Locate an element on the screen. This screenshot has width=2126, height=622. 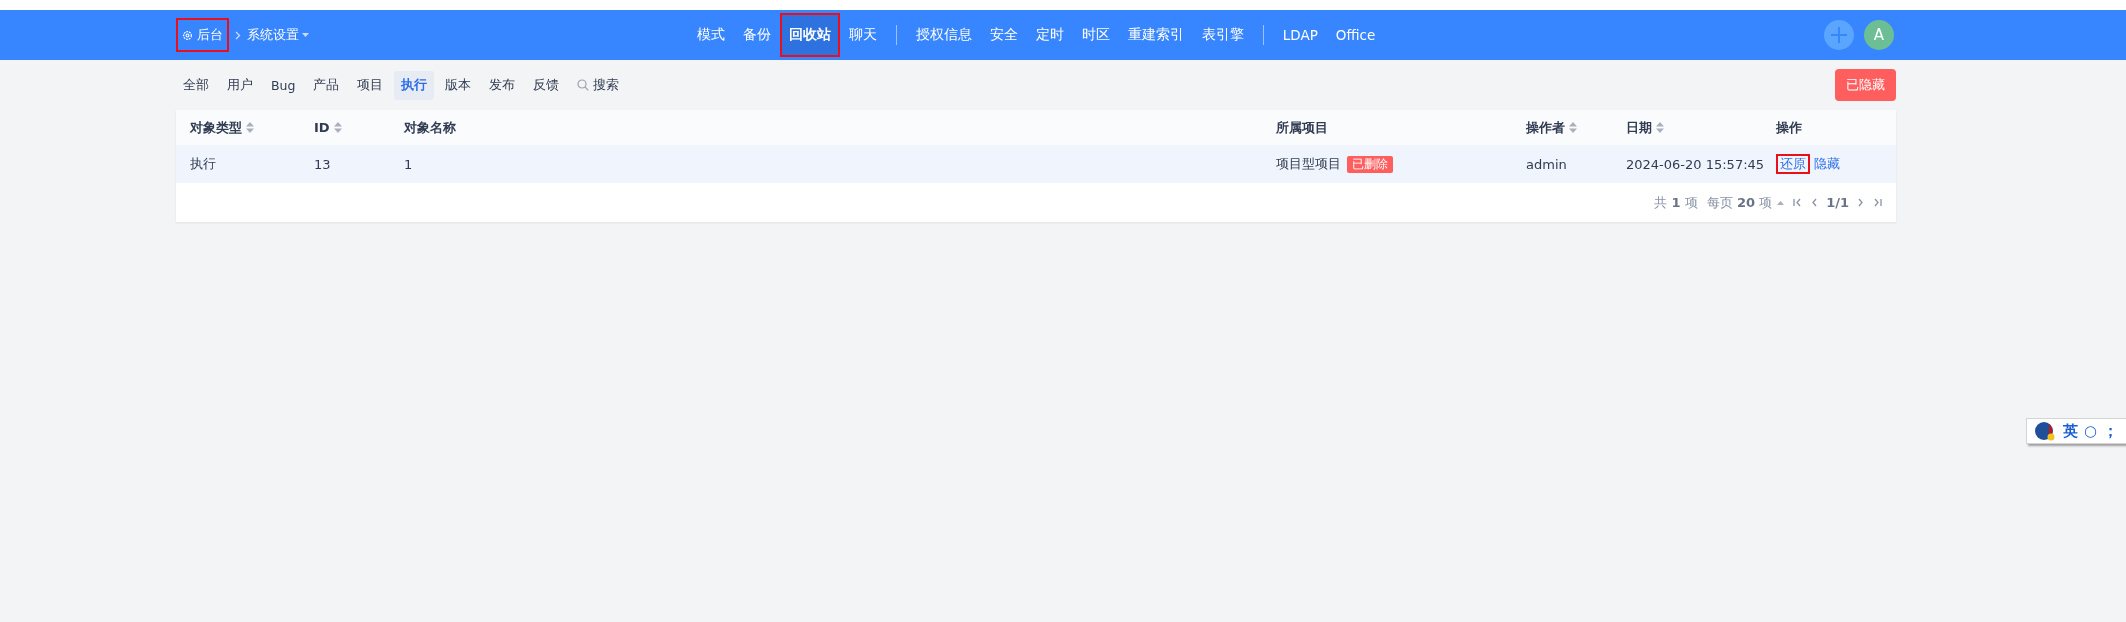
filter-tab: 全部 is located at coordinates (196, 85).